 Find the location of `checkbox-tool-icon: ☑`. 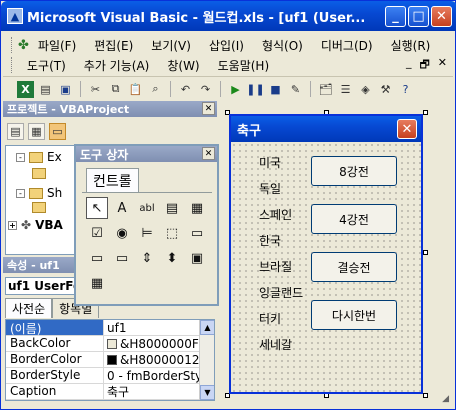

checkbox-tool-icon: ☑ is located at coordinates (97, 233).